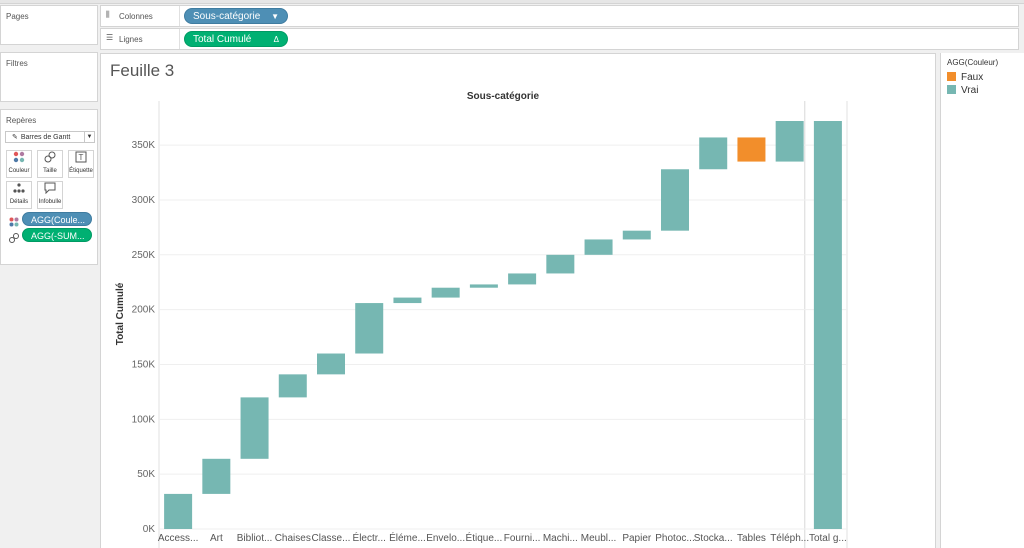  What do you see at coordinates (222, 39) in the screenshot?
I see `rows-pill-label: Total Cumulé` at bounding box center [222, 39].